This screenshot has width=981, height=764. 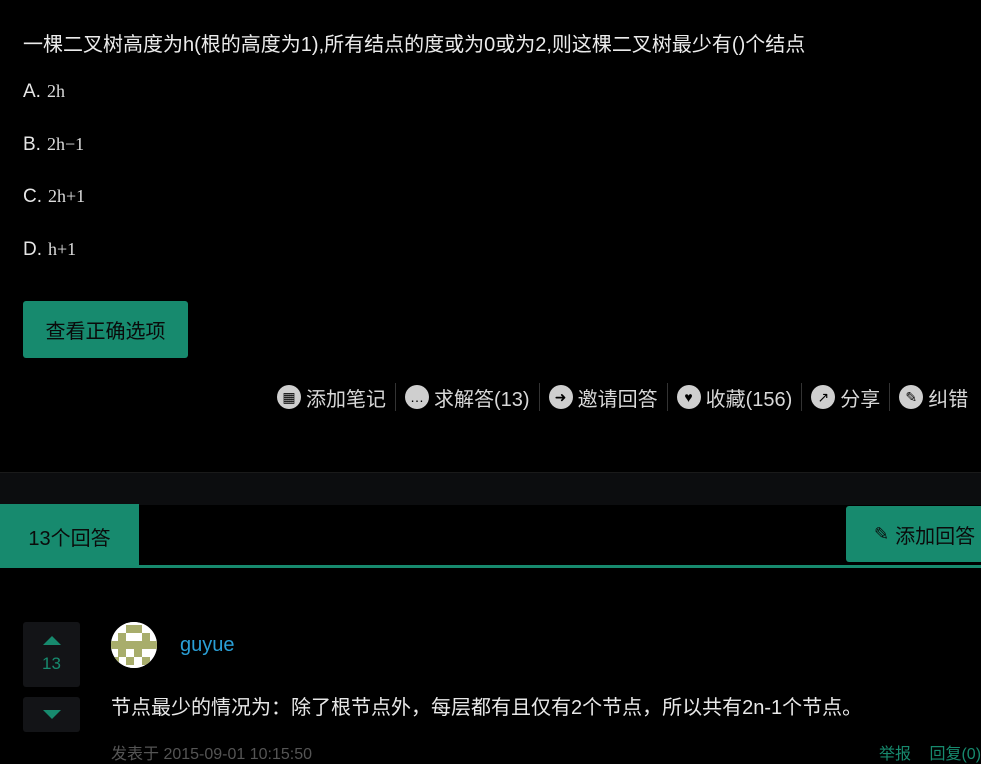 I want to click on action-label: 求解答(13), so click(x=482, y=399).